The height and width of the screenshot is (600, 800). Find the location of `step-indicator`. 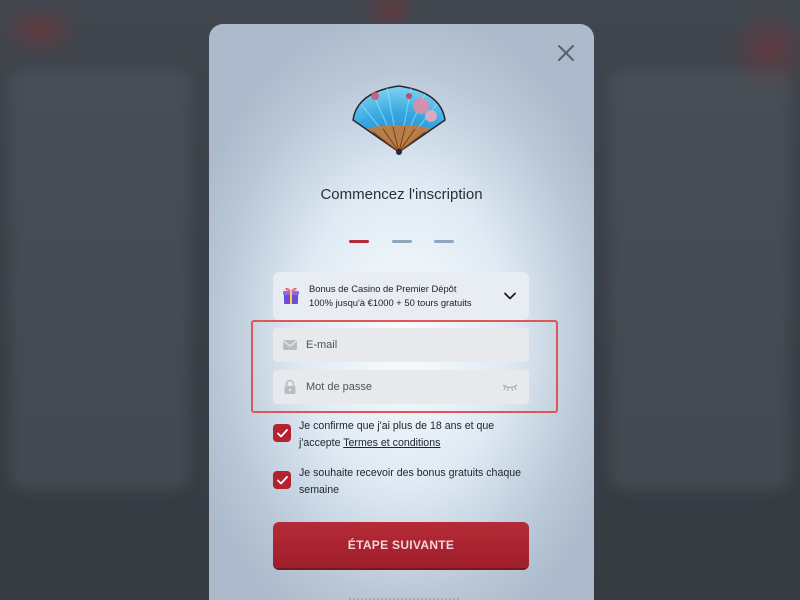

step-indicator is located at coordinates (404, 242).